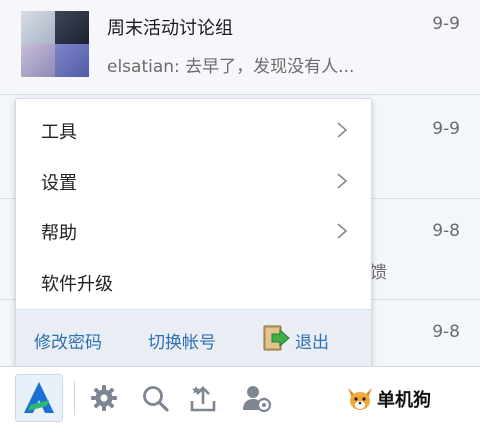  What do you see at coordinates (193, 181) in the screenshot?
I see `menu-item-settings: 设置` at bounding box center [193, 181].